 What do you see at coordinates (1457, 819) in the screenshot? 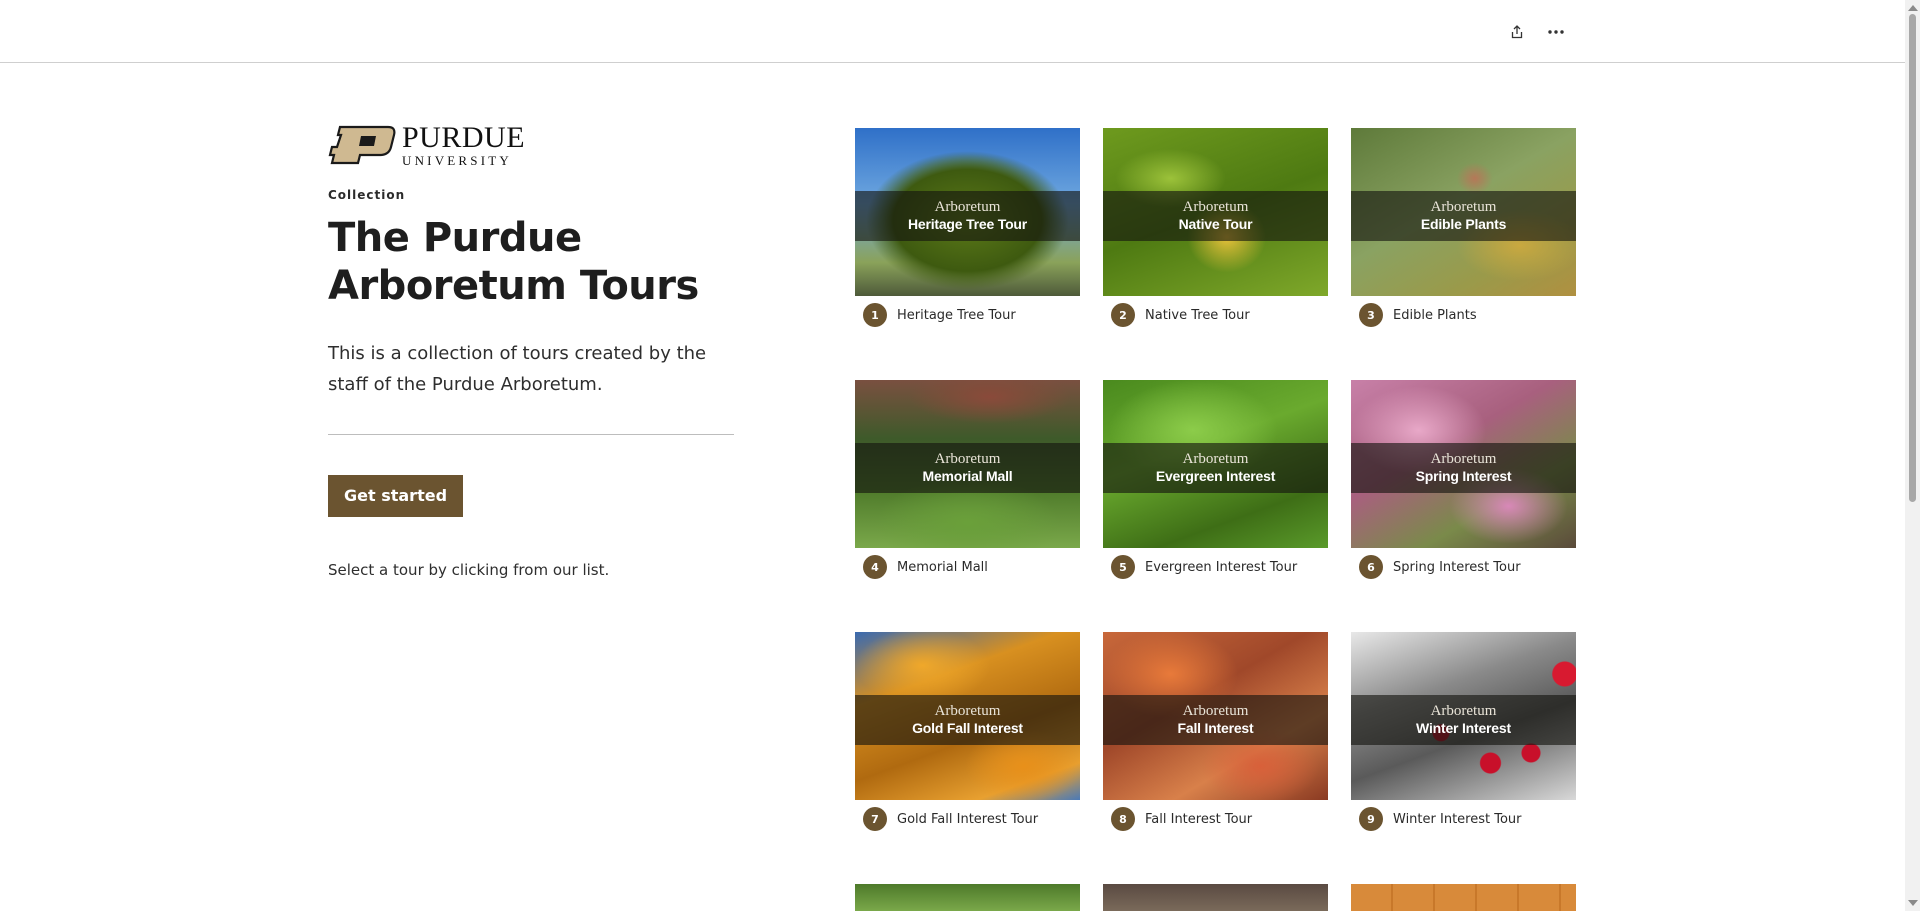
I see `tour-name: Winter Interest Tour` at bounding box center [1457, 819].